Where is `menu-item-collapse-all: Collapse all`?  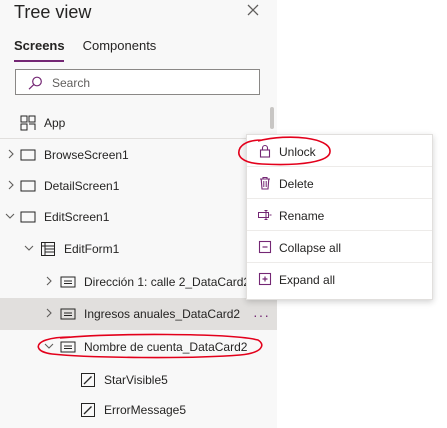
menu-item-collapse-all: Collapse all is located at coordinates (339, 247).